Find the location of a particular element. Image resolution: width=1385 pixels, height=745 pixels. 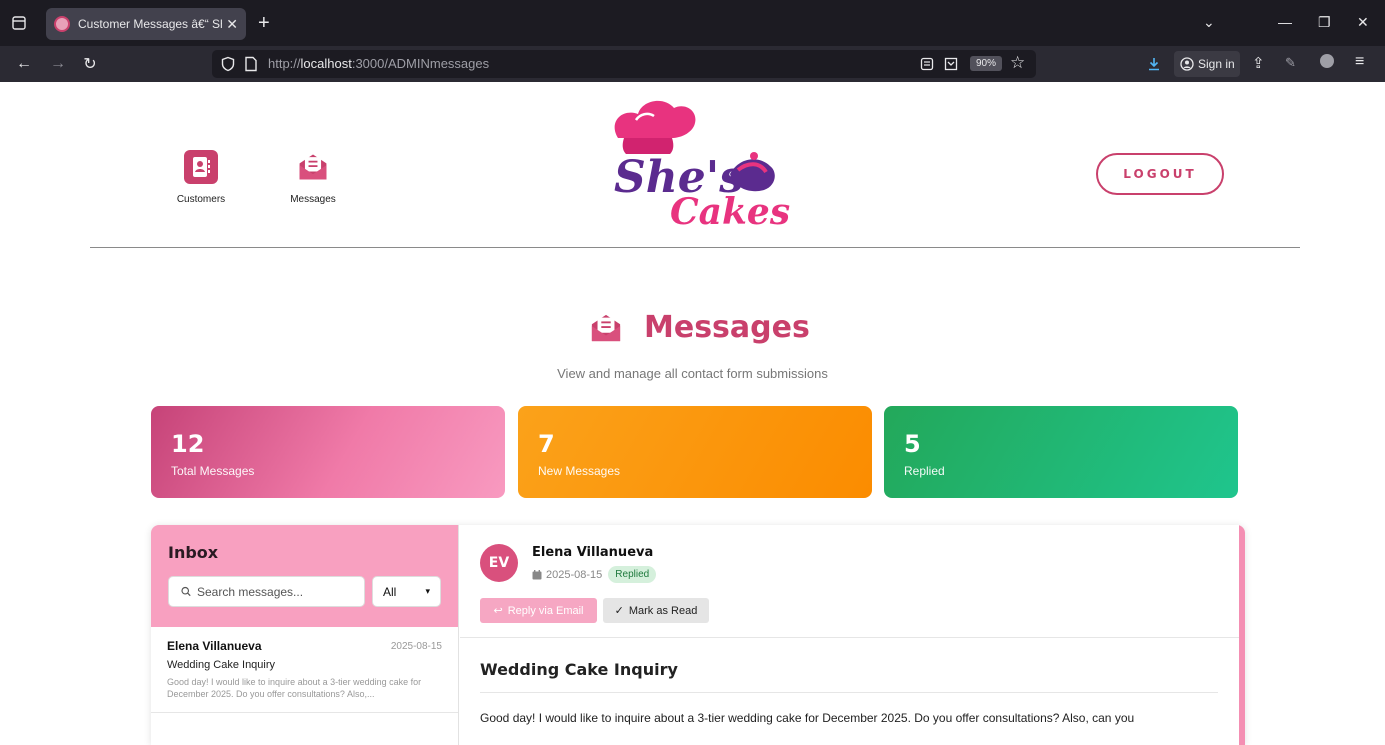

new-tab-plus-icon: + is located at coordinates (264, 23).